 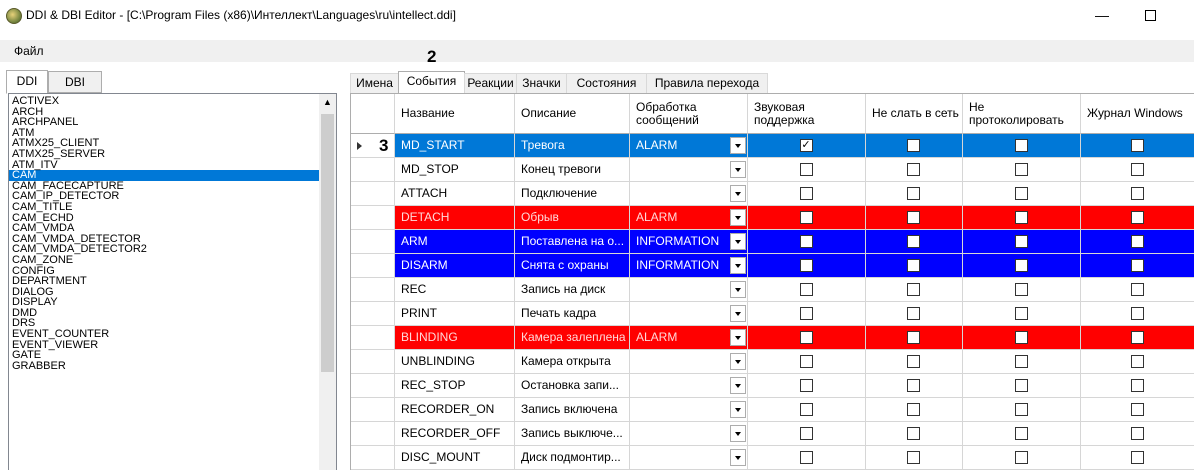 I want to click on list-item: CAM_TITLE, so click(x=164, y=207).